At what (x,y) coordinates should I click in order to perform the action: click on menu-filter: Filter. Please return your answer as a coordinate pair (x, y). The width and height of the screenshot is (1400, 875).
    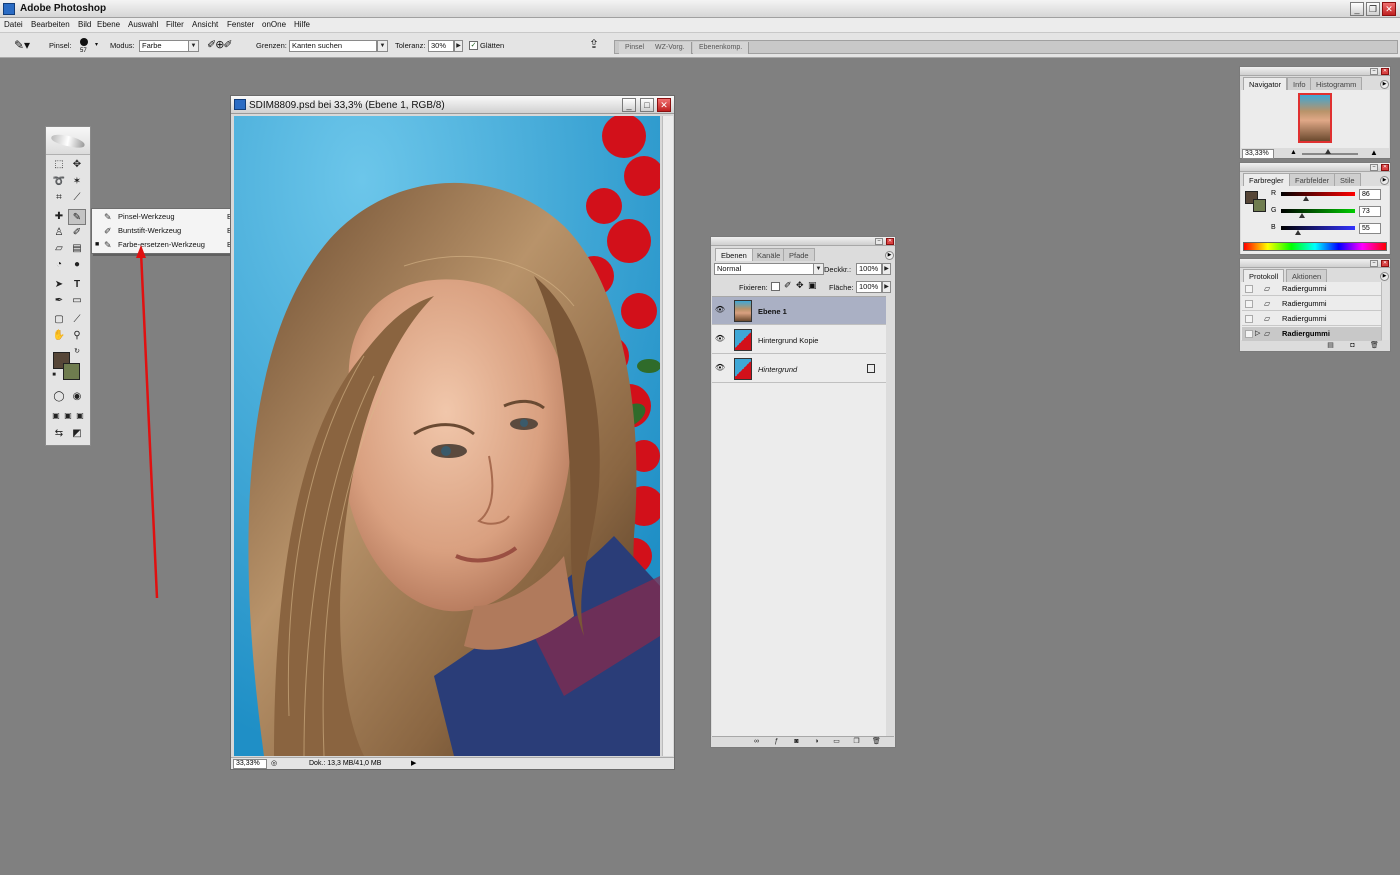
    Looking at the image, I should click on (175, 24).